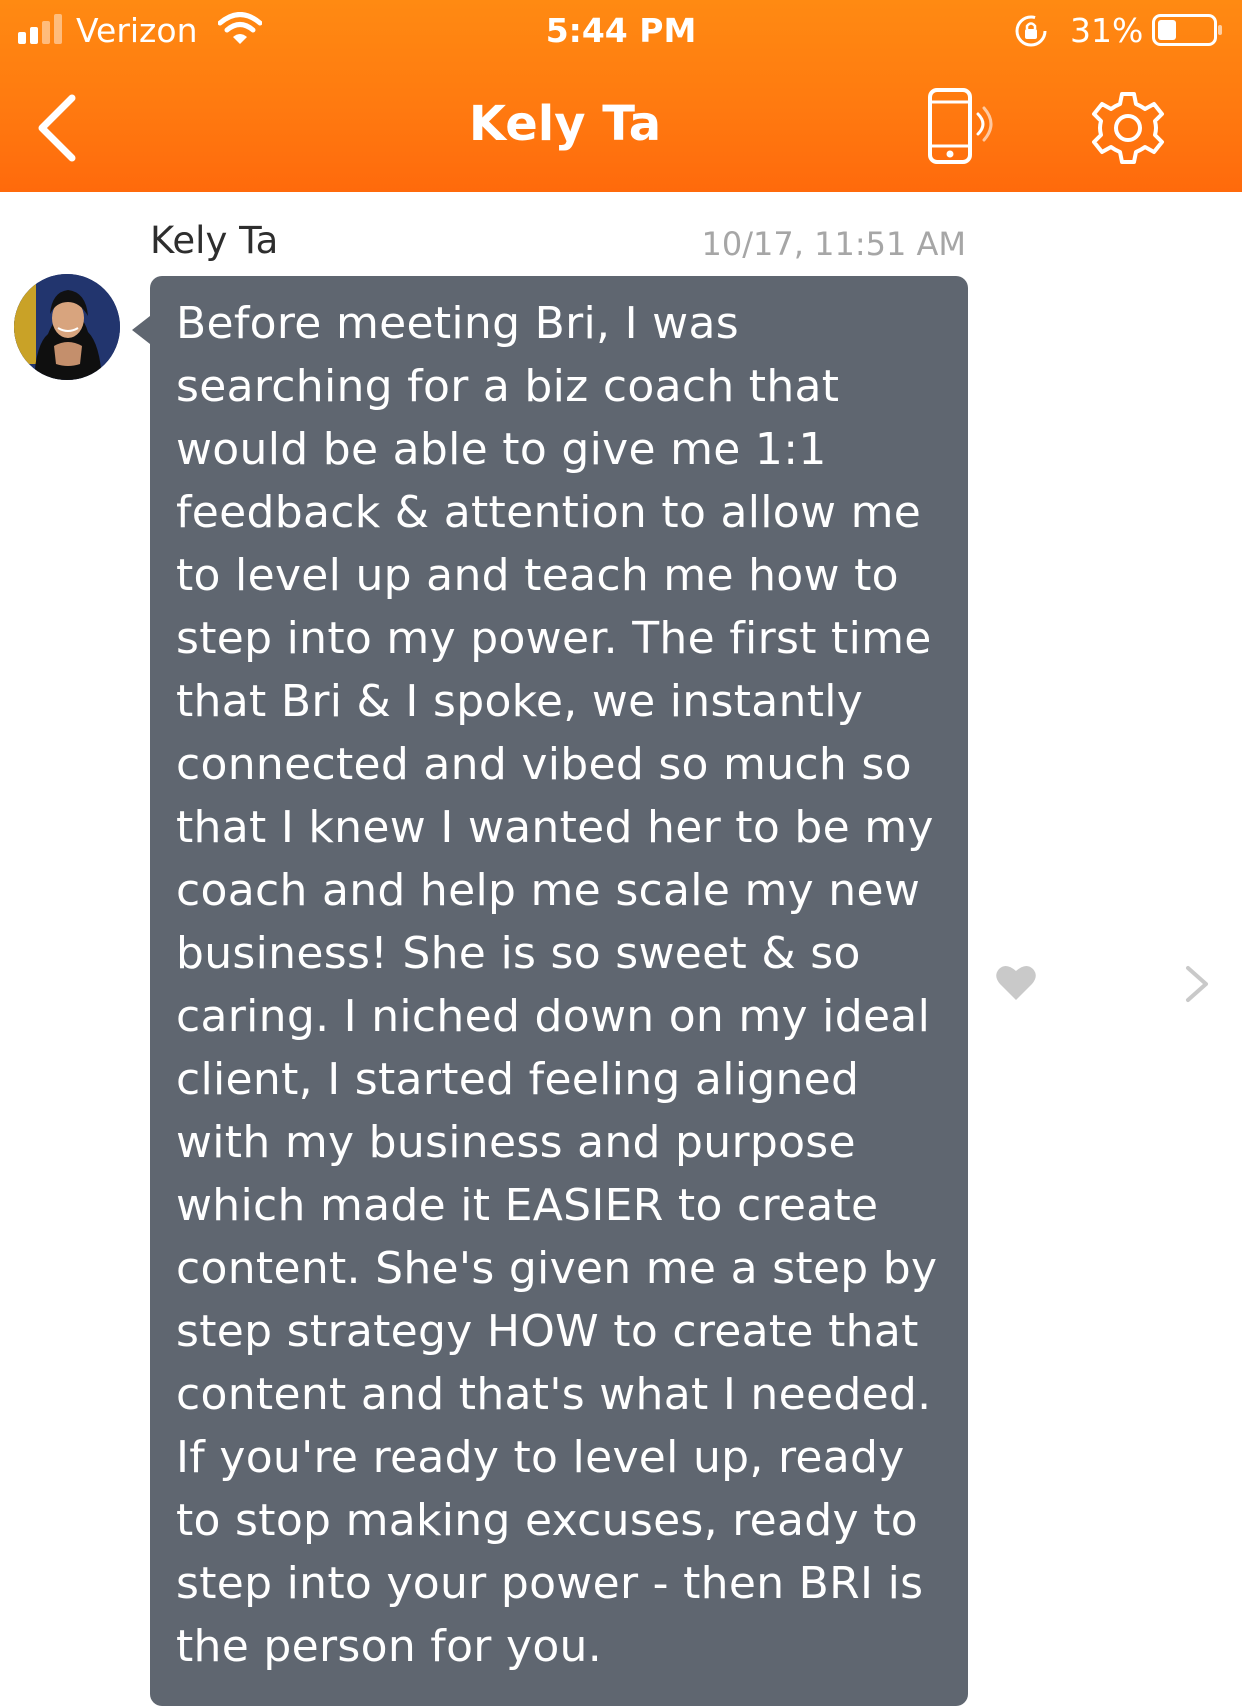 Image resolution: width=1242 pixels, height=1706 pixels. I want to click on chevron-right-icon, so click(1197, 984).